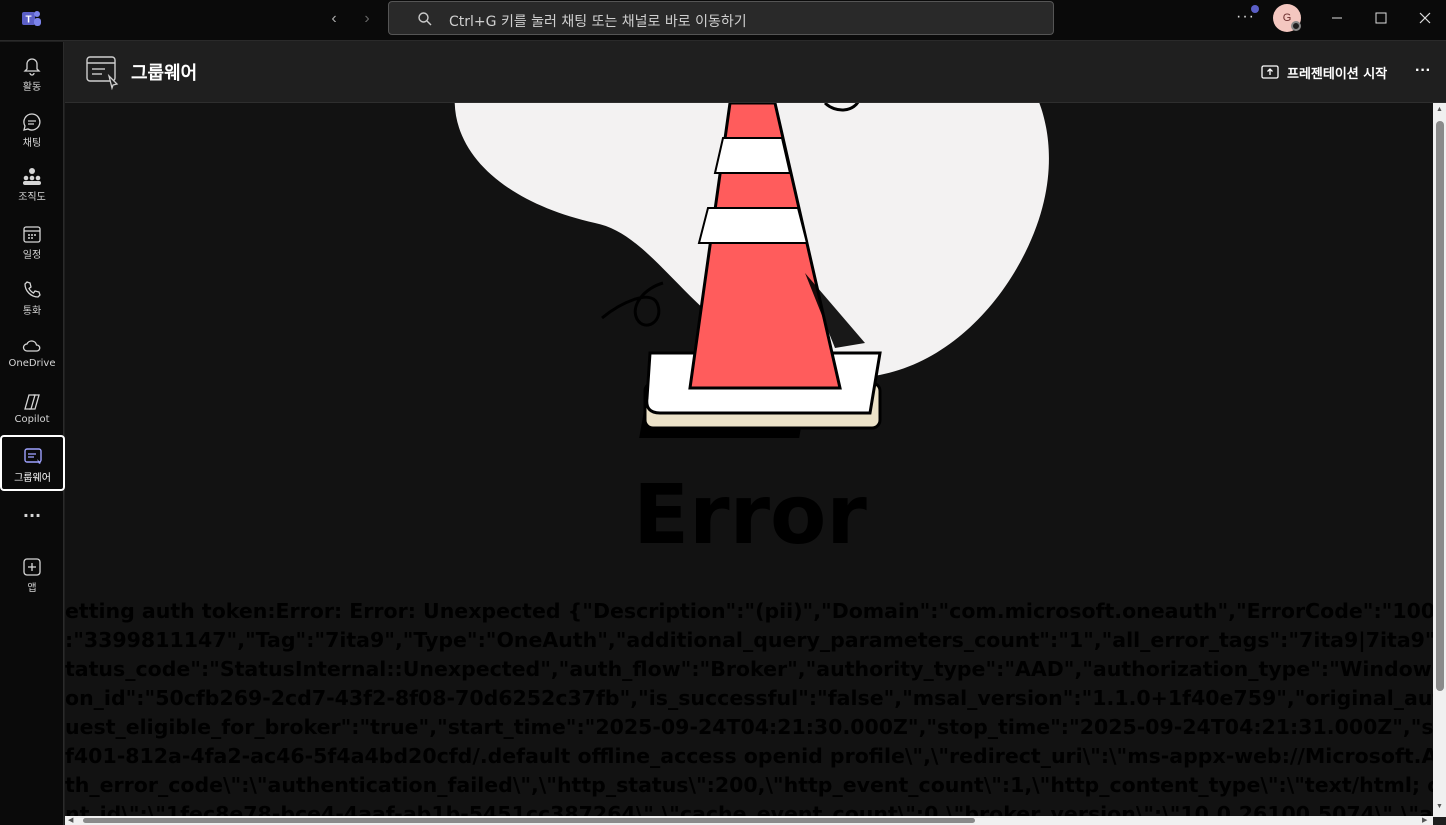 The image size is (1446, 825). I want to click on start-presentation-label: 프레젠테이션 시작, so click(1337, 74).